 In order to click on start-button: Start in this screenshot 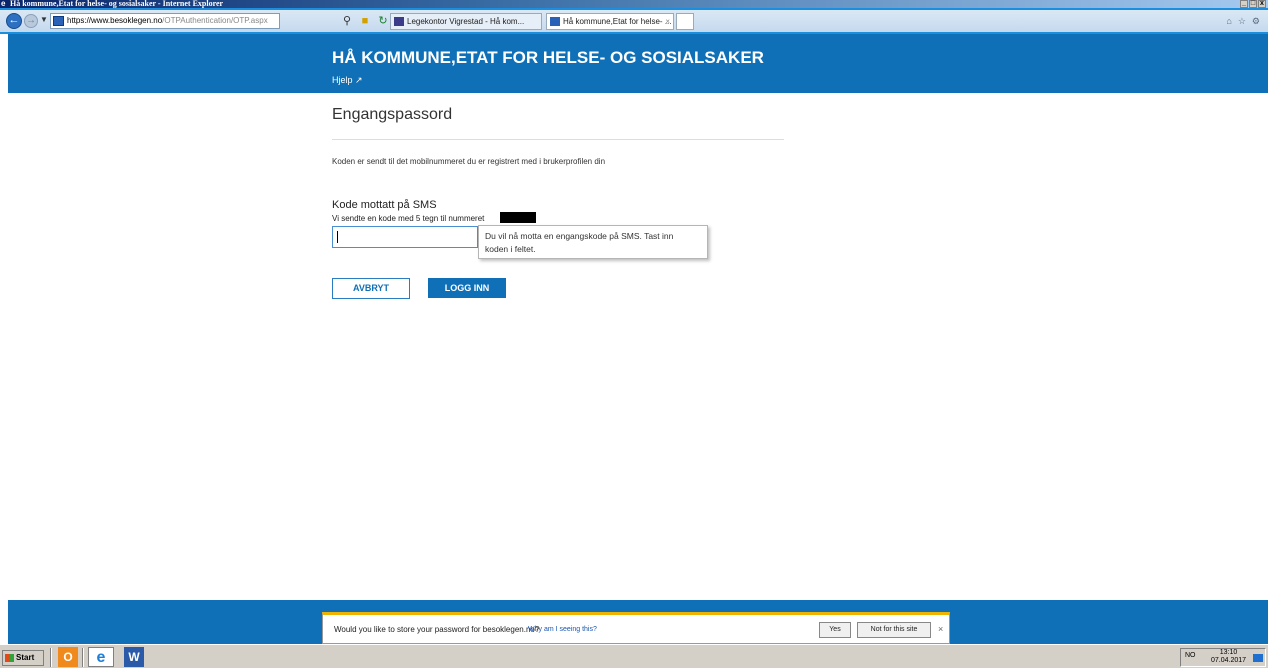, I will do `click(23, 658)`.